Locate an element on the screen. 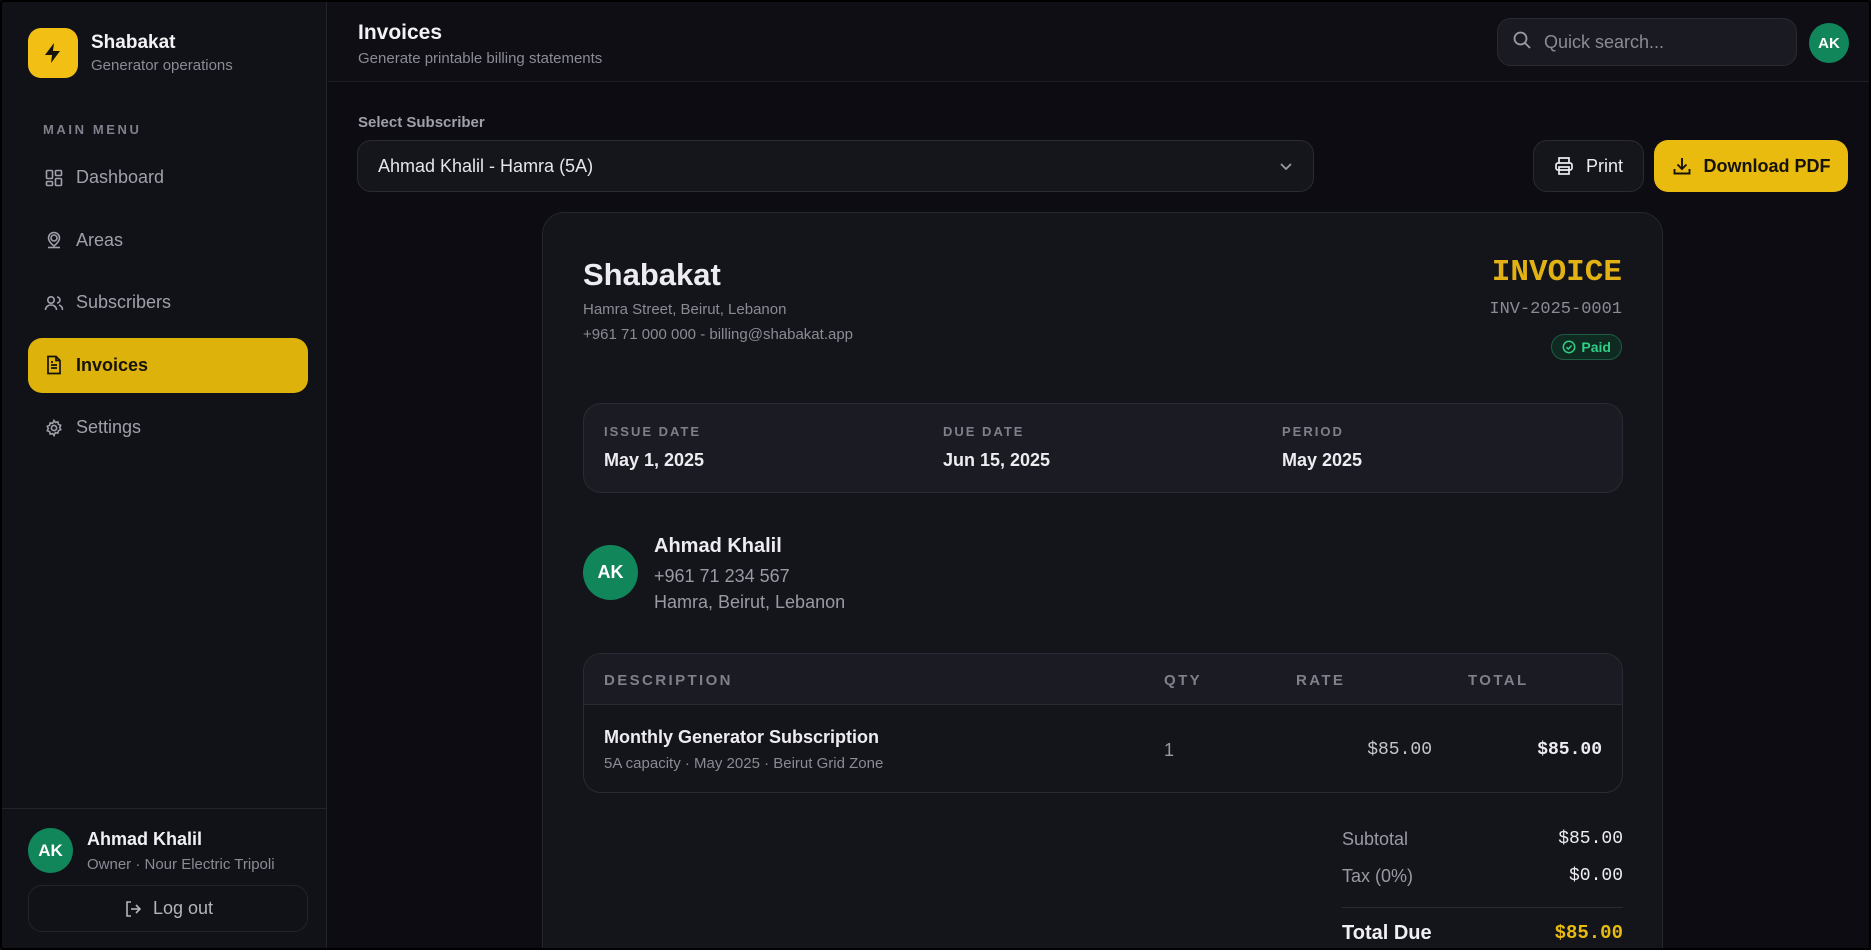  gear-icon is located at coordinates (54, 428).